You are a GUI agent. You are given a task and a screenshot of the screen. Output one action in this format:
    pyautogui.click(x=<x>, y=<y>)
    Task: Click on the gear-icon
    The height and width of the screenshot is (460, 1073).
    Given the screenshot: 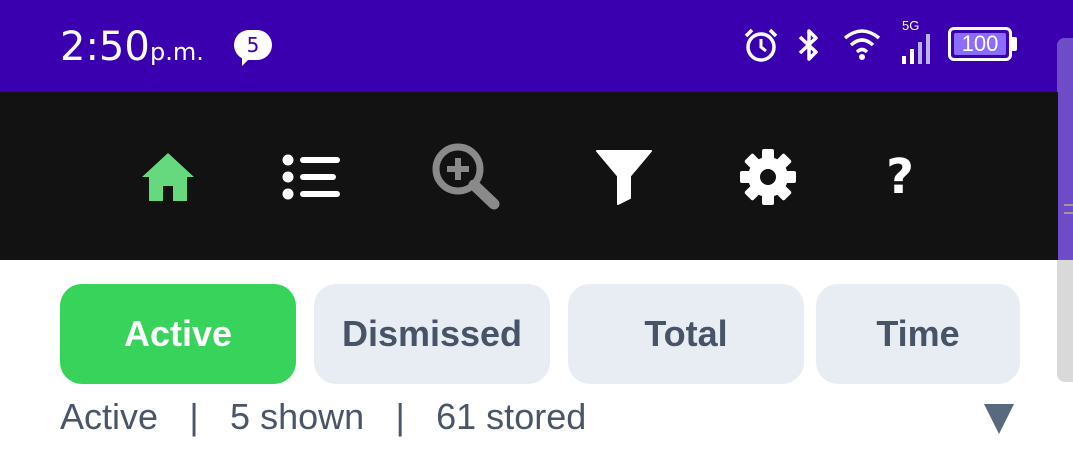 What is the action you would take?
    pyautogui.click(x=768, y=177)
    